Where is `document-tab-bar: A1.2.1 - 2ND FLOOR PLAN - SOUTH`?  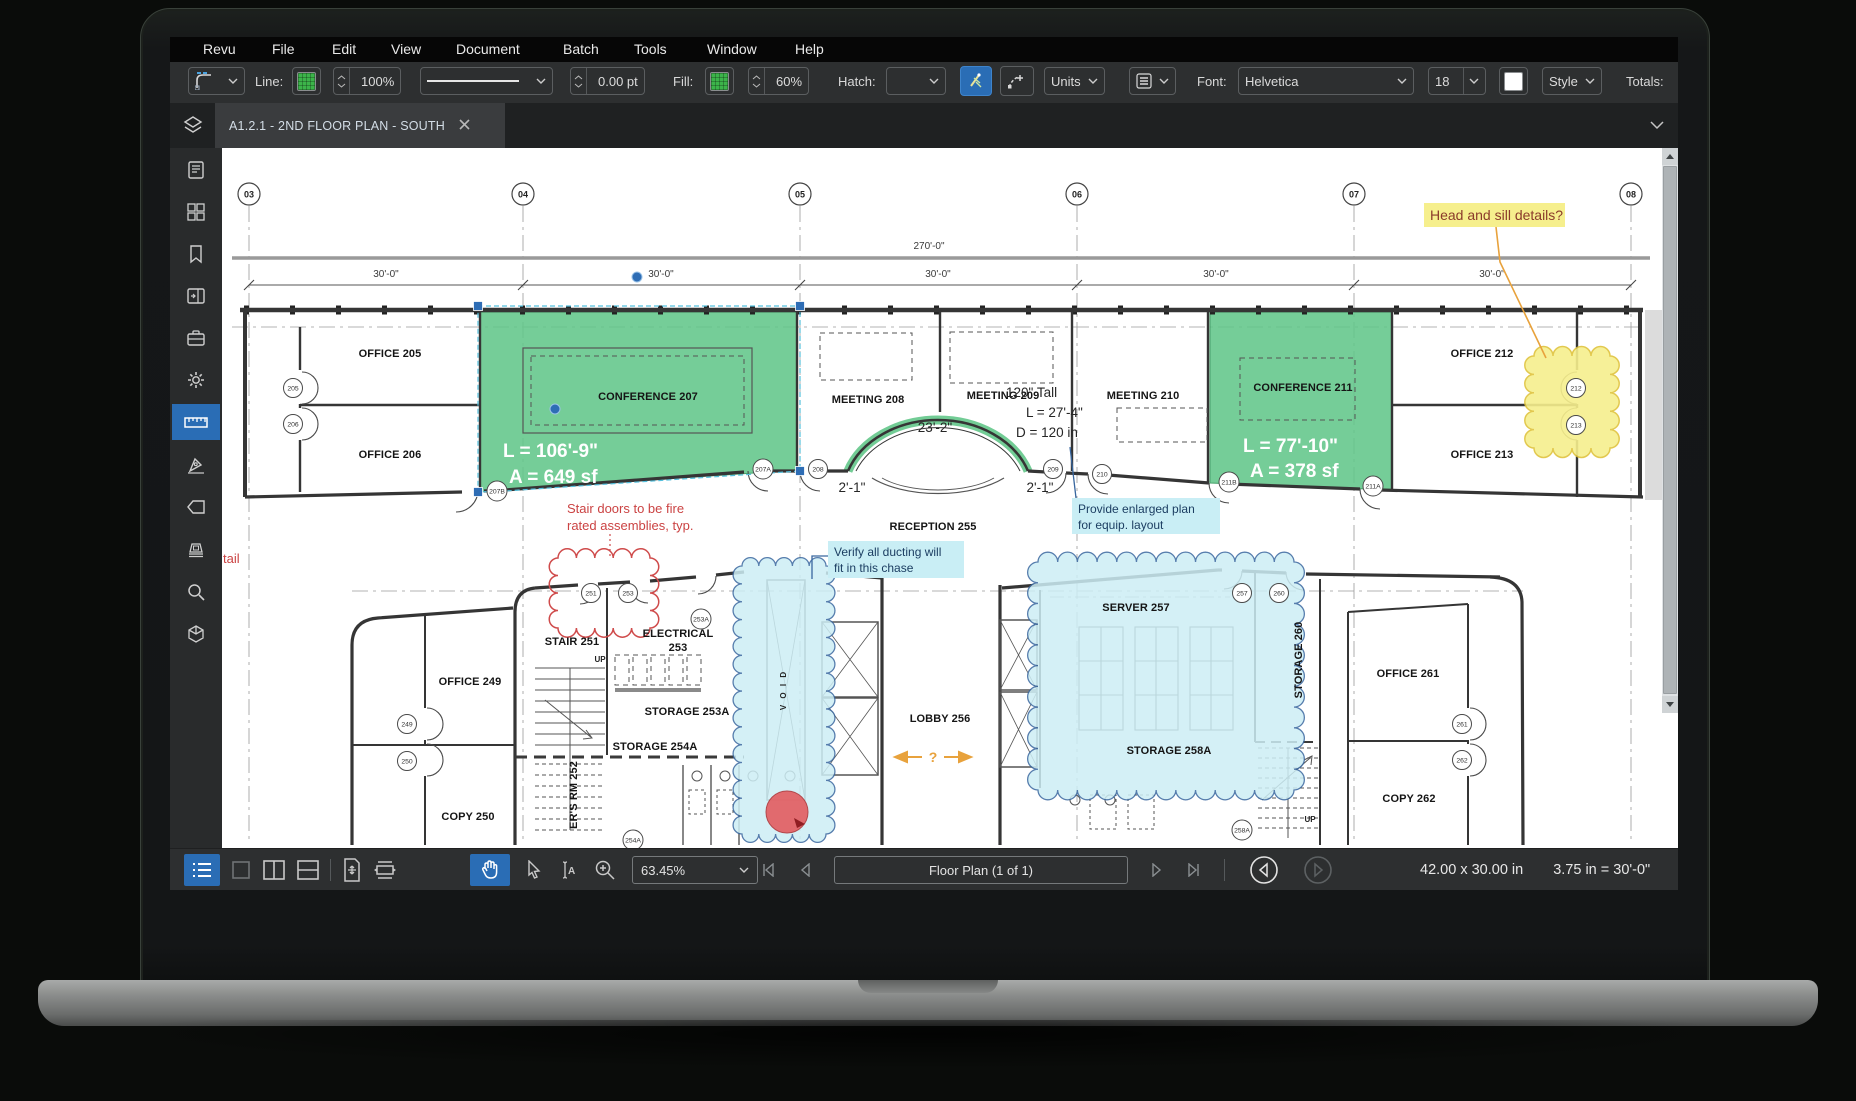
document-tab-bar: A1.2.1 - 2ND FLOOR PLAN - SOUTH is located at coordinates (924, 125).